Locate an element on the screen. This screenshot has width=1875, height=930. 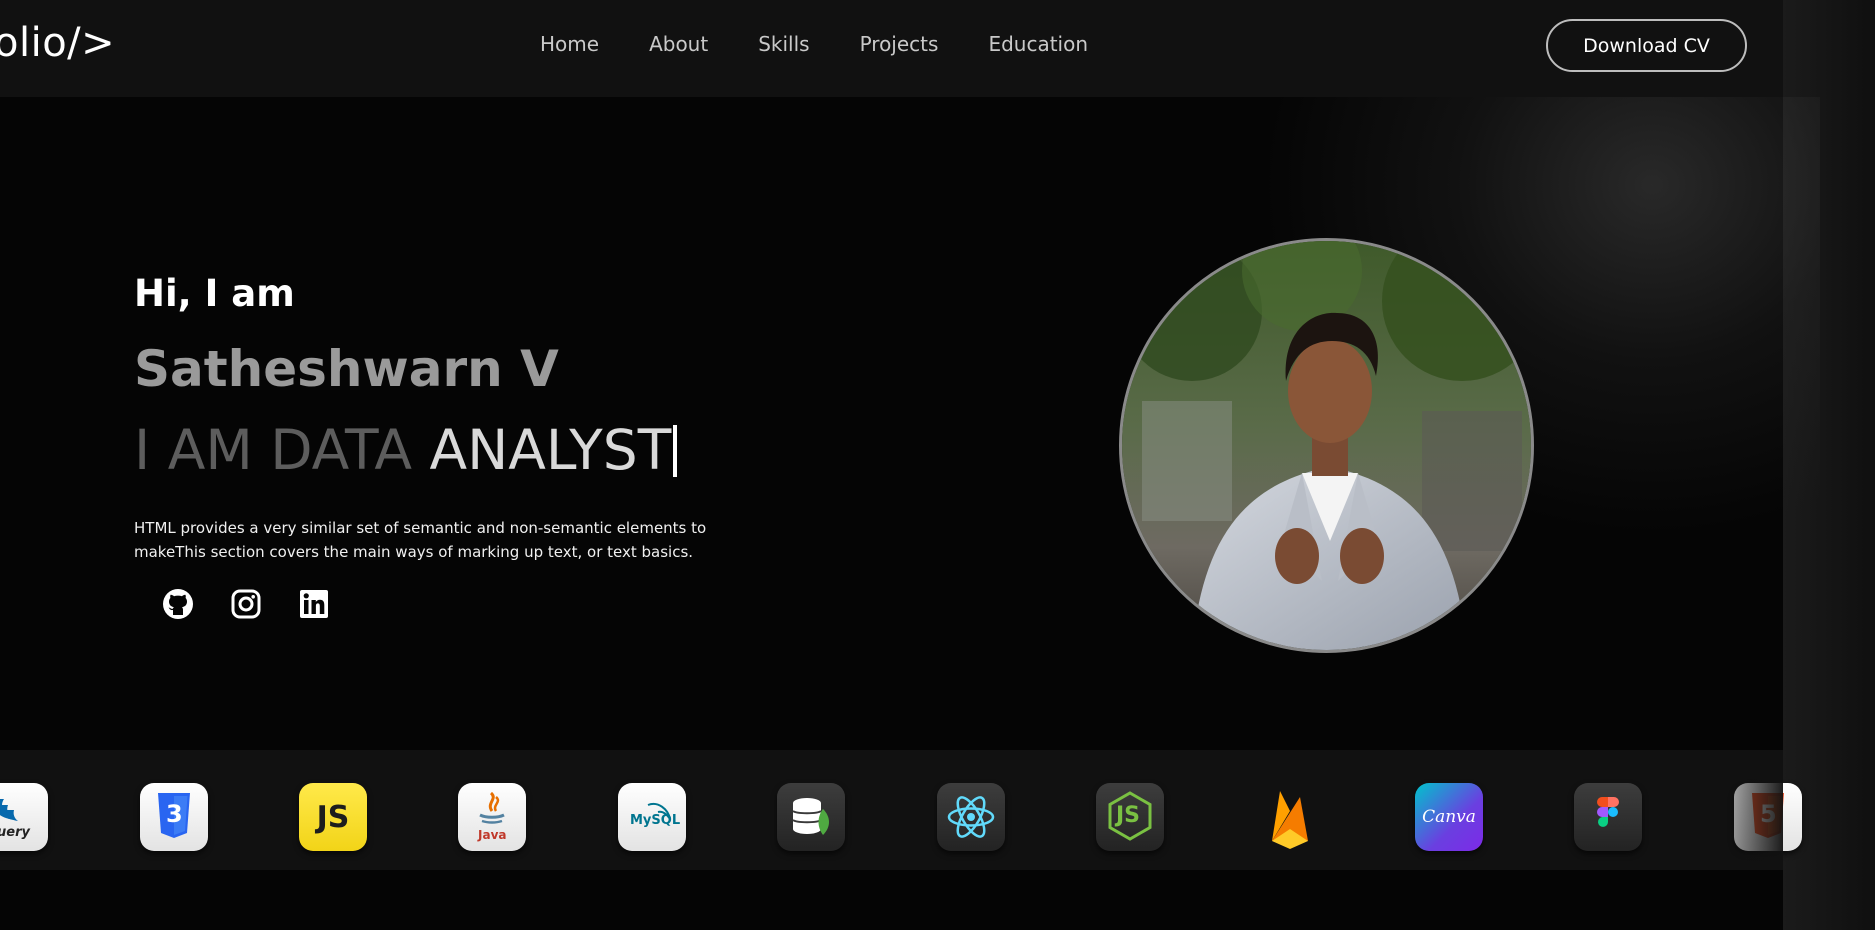
html5-icon: 5 is located at coordinates (1768, 817).